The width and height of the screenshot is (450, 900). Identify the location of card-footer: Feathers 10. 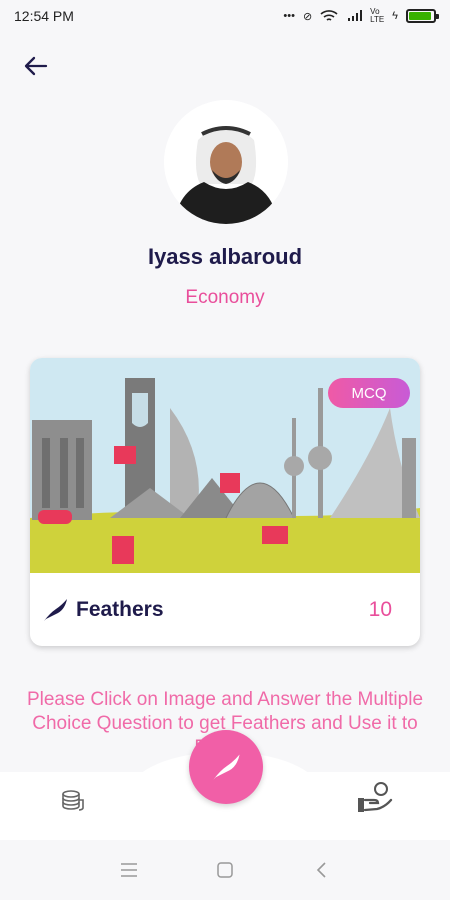
(225, 609).